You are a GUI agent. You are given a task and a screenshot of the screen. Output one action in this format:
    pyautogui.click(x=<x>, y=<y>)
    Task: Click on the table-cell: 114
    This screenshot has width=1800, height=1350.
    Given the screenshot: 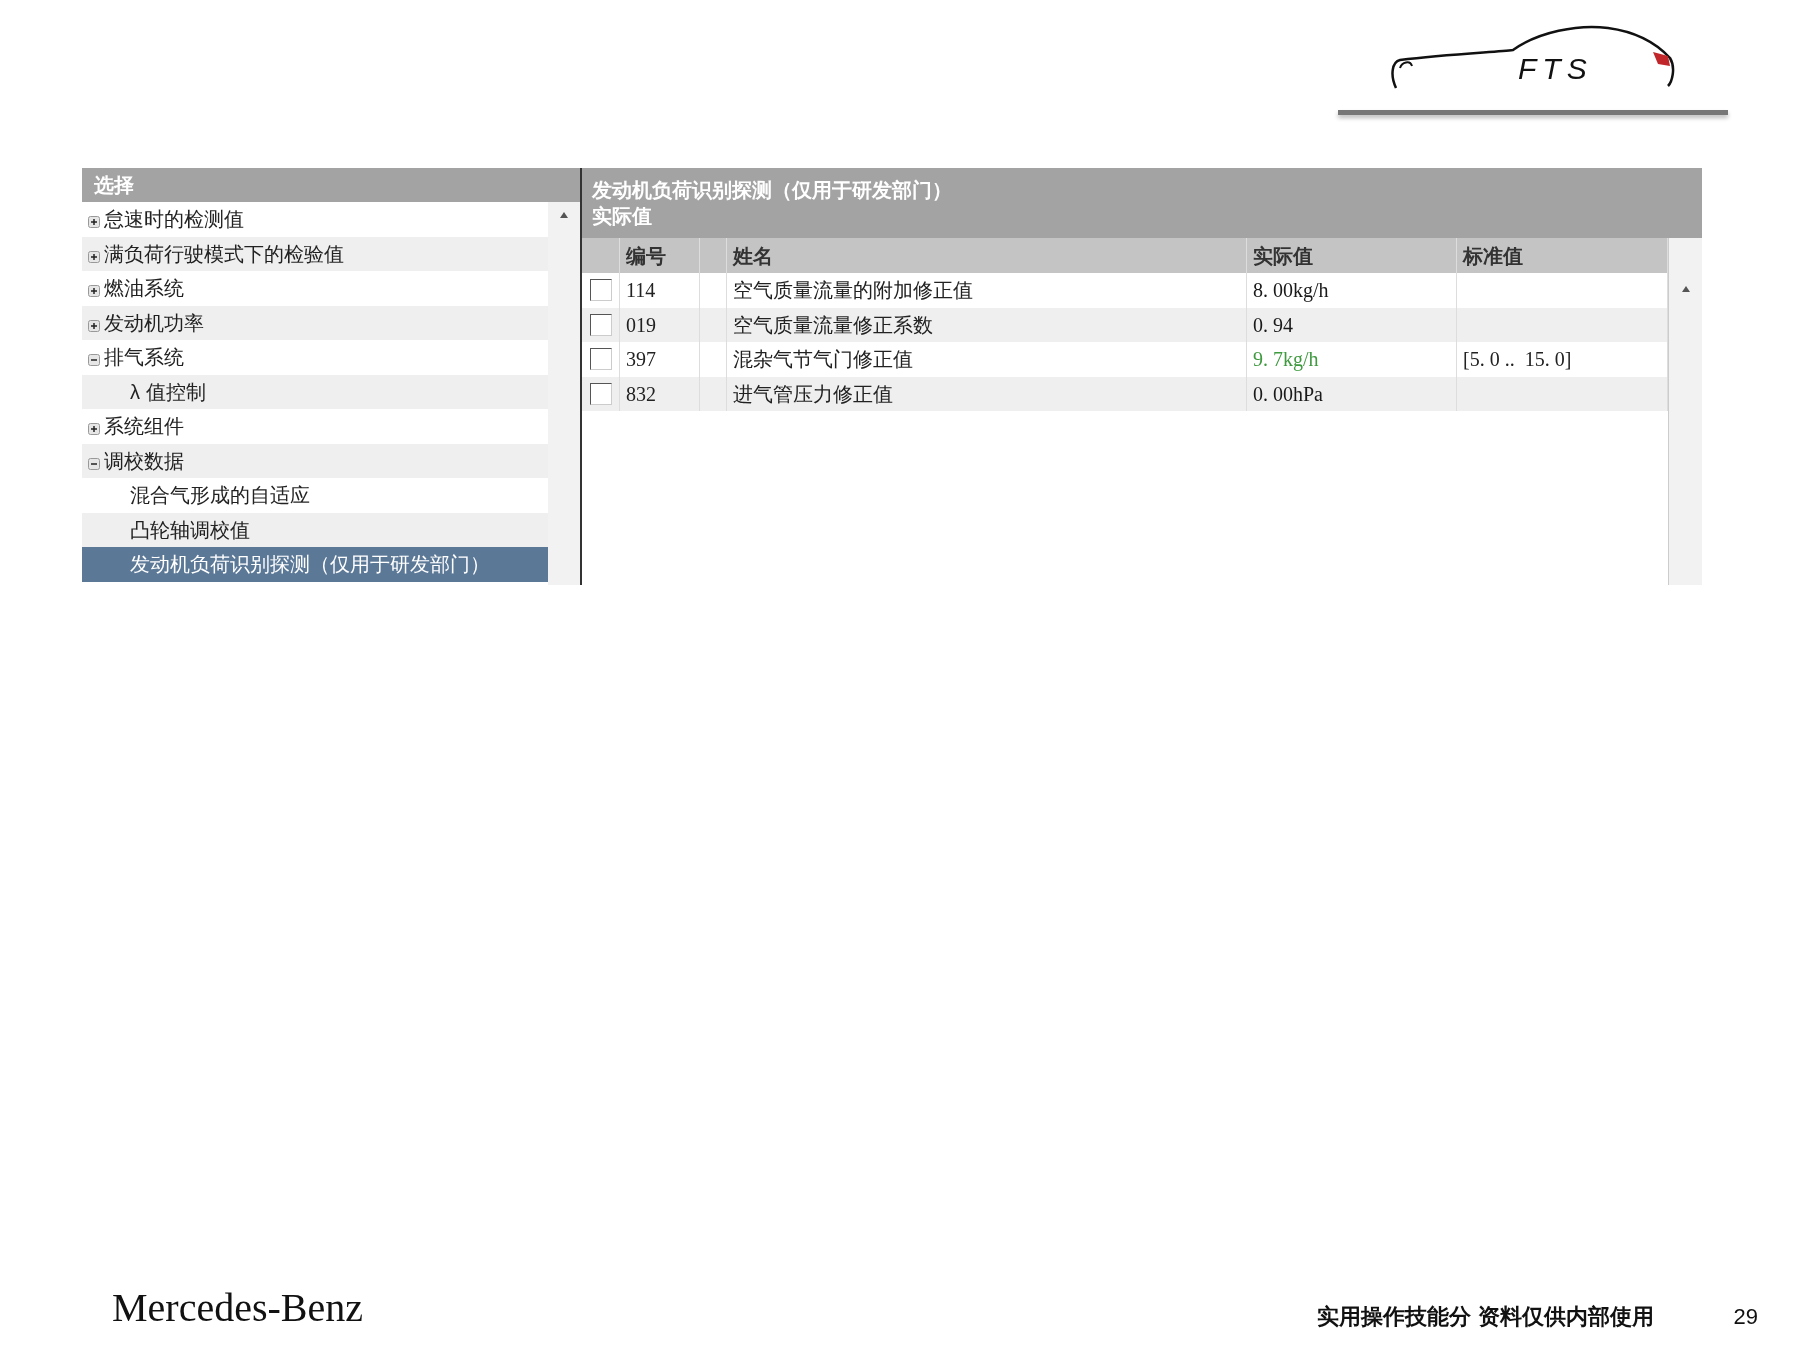 What is the action you would take?
    pyautogui.click(x=641, y=290)
    